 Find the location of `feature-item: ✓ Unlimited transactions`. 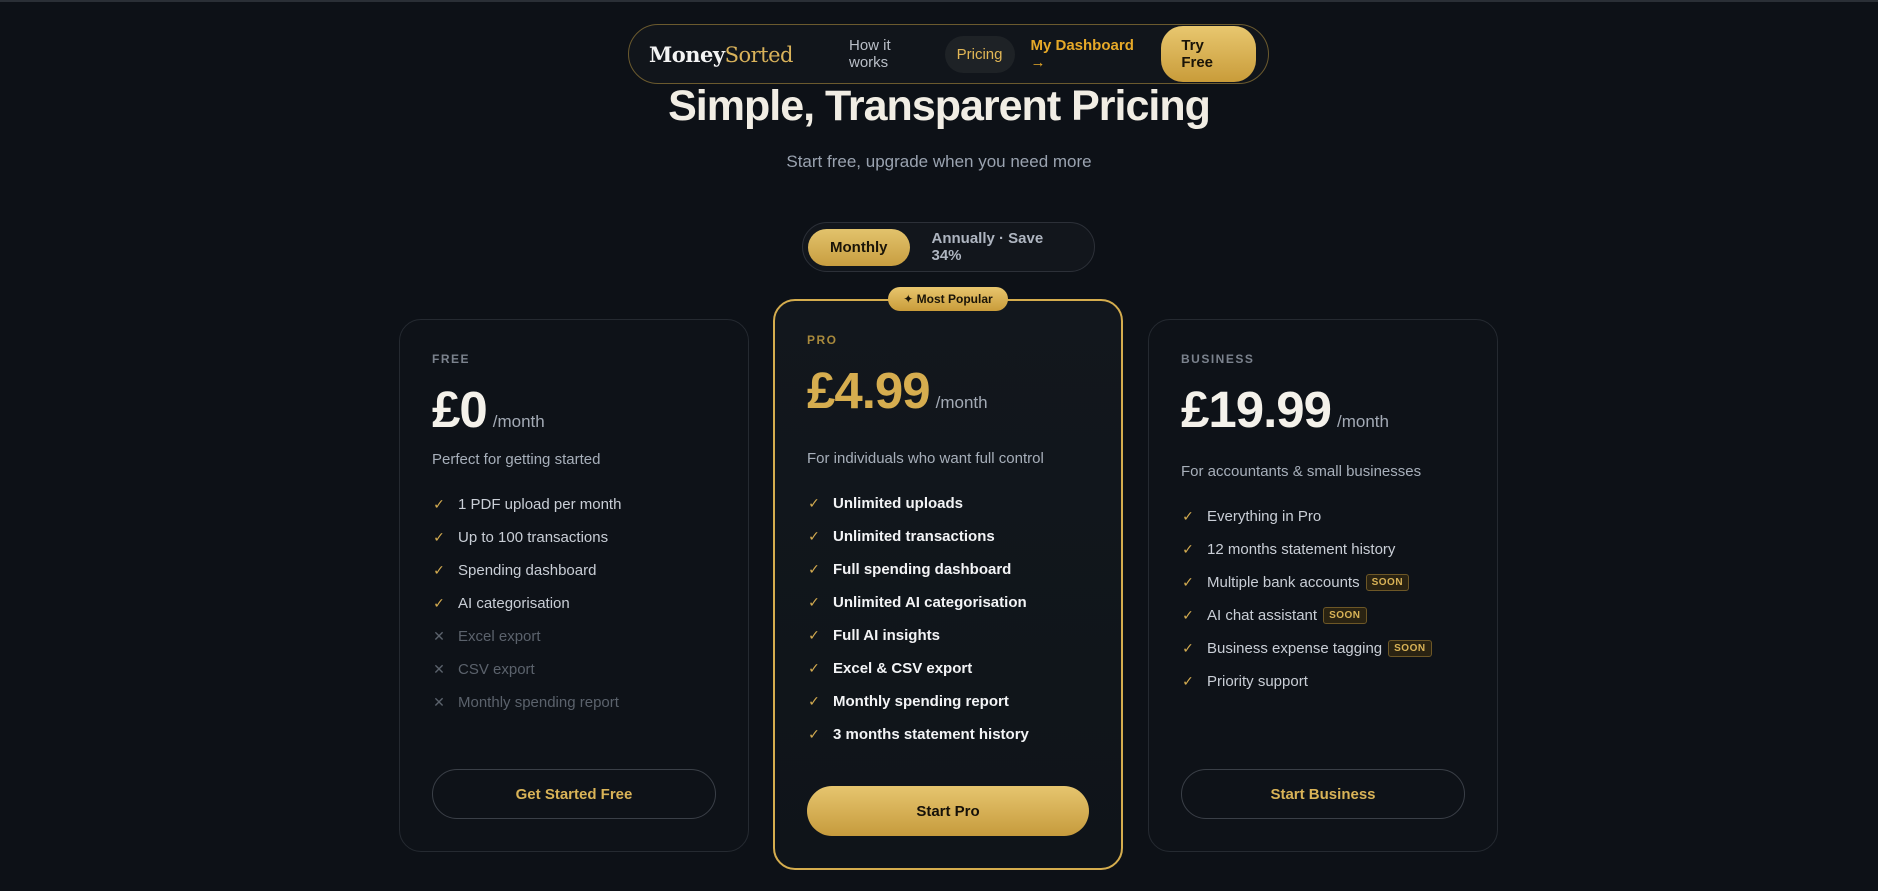

feature-item: ✓ Unlimited transactions is located at coordinates (948, 536).